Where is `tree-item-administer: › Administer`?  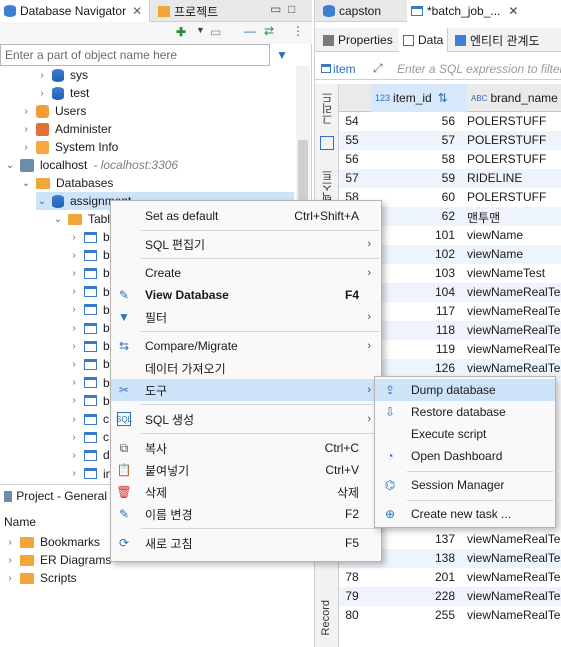
tree-item-administer: › Administer is located at coordinates (65, 129).